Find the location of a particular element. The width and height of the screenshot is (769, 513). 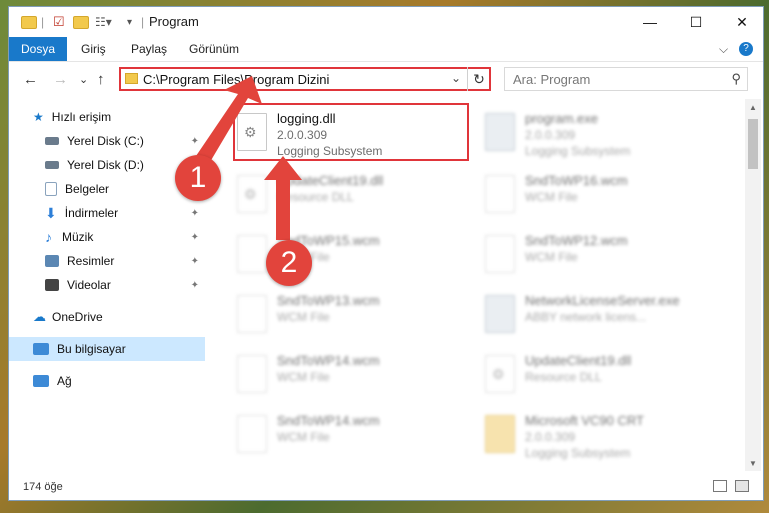

file-item: SndToWP13.wcm WCM File is located at coordinates (347, 316).